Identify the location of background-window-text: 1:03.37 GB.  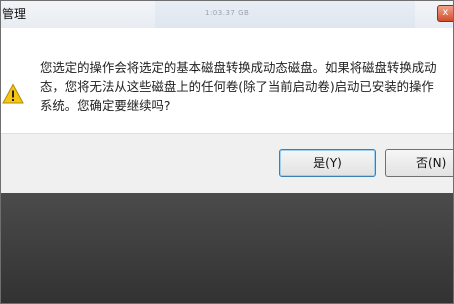
(227, 13).